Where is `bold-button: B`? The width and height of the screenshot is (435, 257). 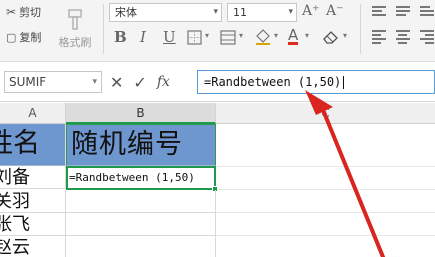
bold-button: B is located at coordinates (120, 37).